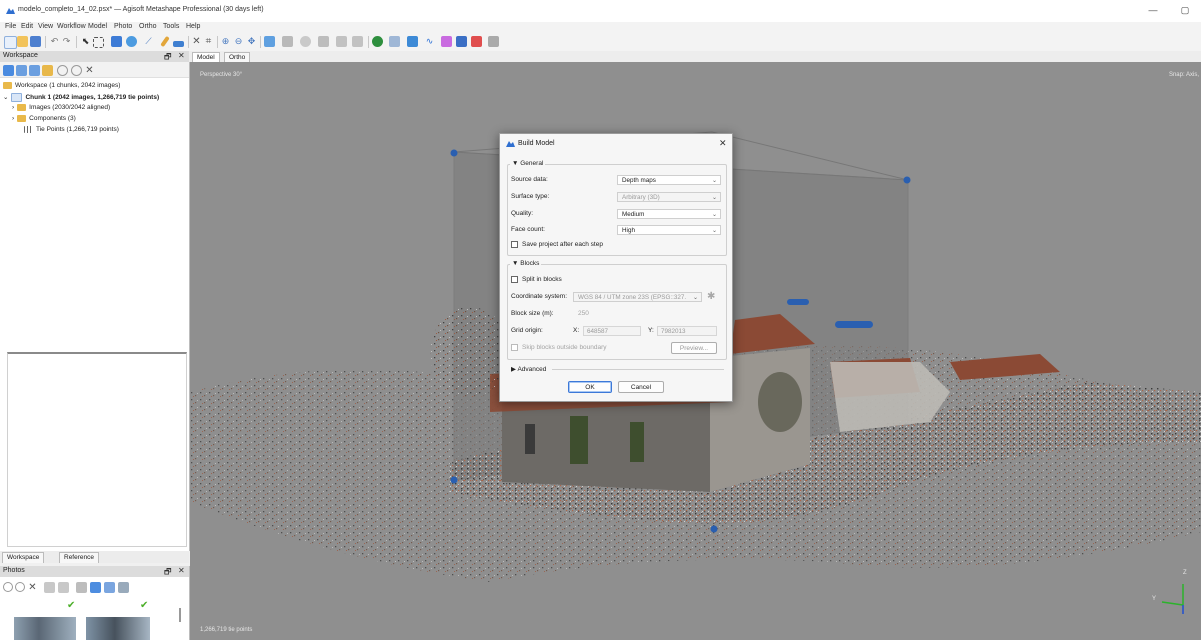 The width and height of the screenshot is (1201, 640). I want to click on menu-file: File, so click(10, 26).